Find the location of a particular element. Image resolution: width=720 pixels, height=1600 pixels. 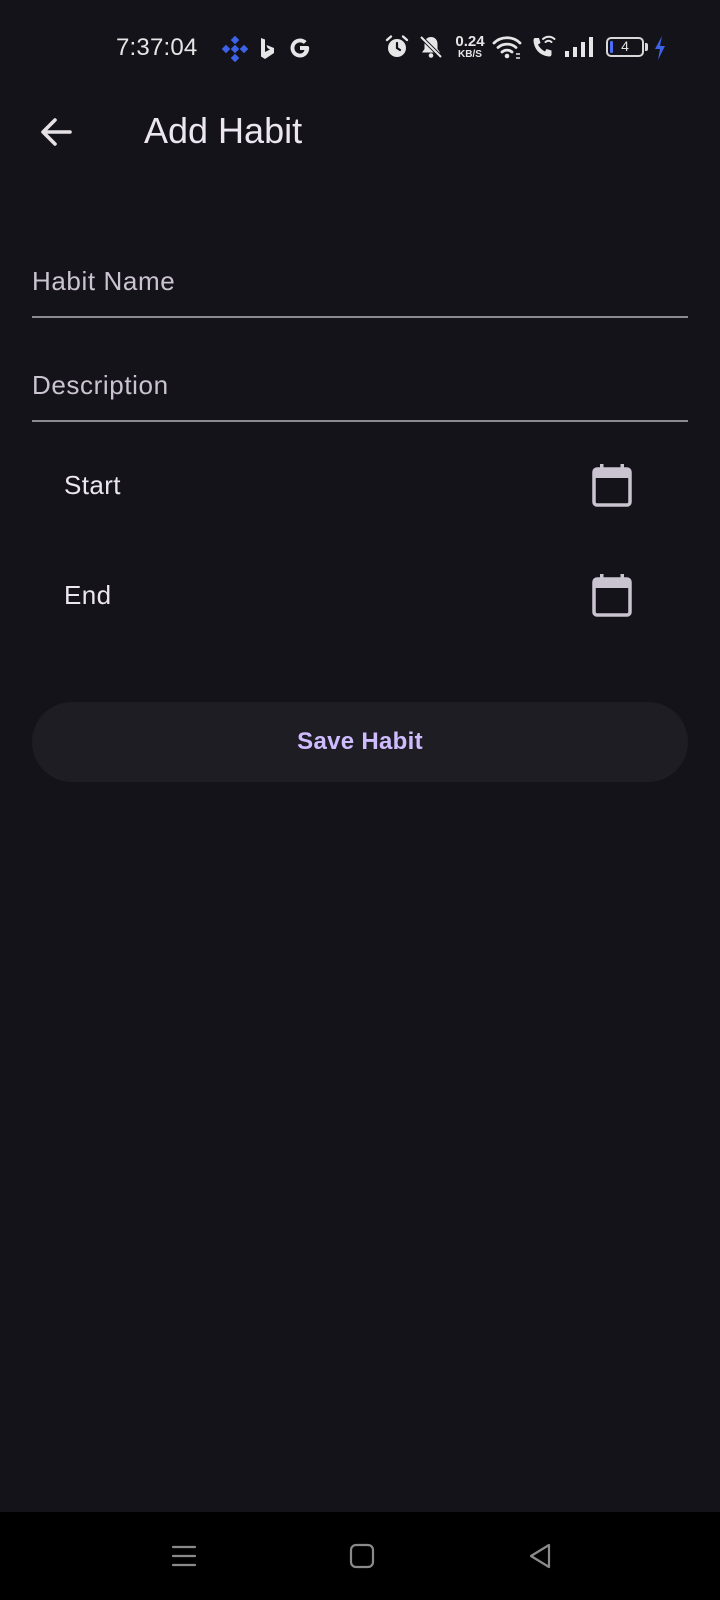

network-speed: 0.24 KB/S is located at coordinates (470, 47).